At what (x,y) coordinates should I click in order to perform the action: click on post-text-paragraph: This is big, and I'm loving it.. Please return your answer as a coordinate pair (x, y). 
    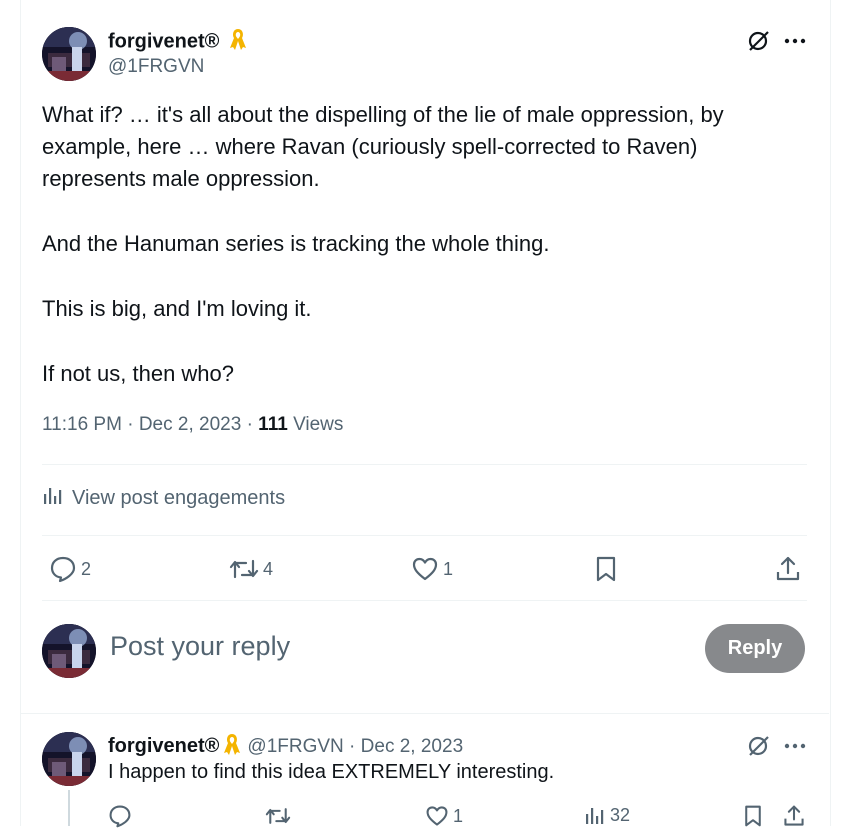
    Looking at the image, I should click on (177, 308).